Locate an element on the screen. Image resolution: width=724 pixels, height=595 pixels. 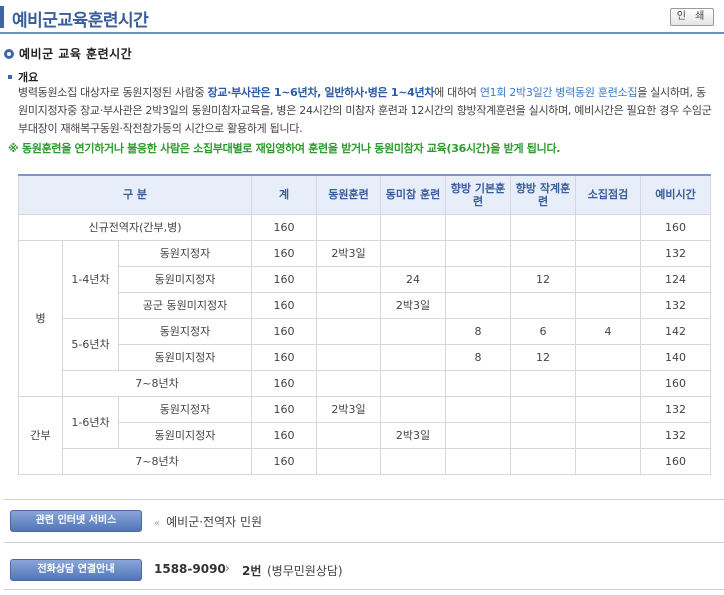
related-services-button: 관련 인터넷 서비스 is located at coordinates (76, 521).